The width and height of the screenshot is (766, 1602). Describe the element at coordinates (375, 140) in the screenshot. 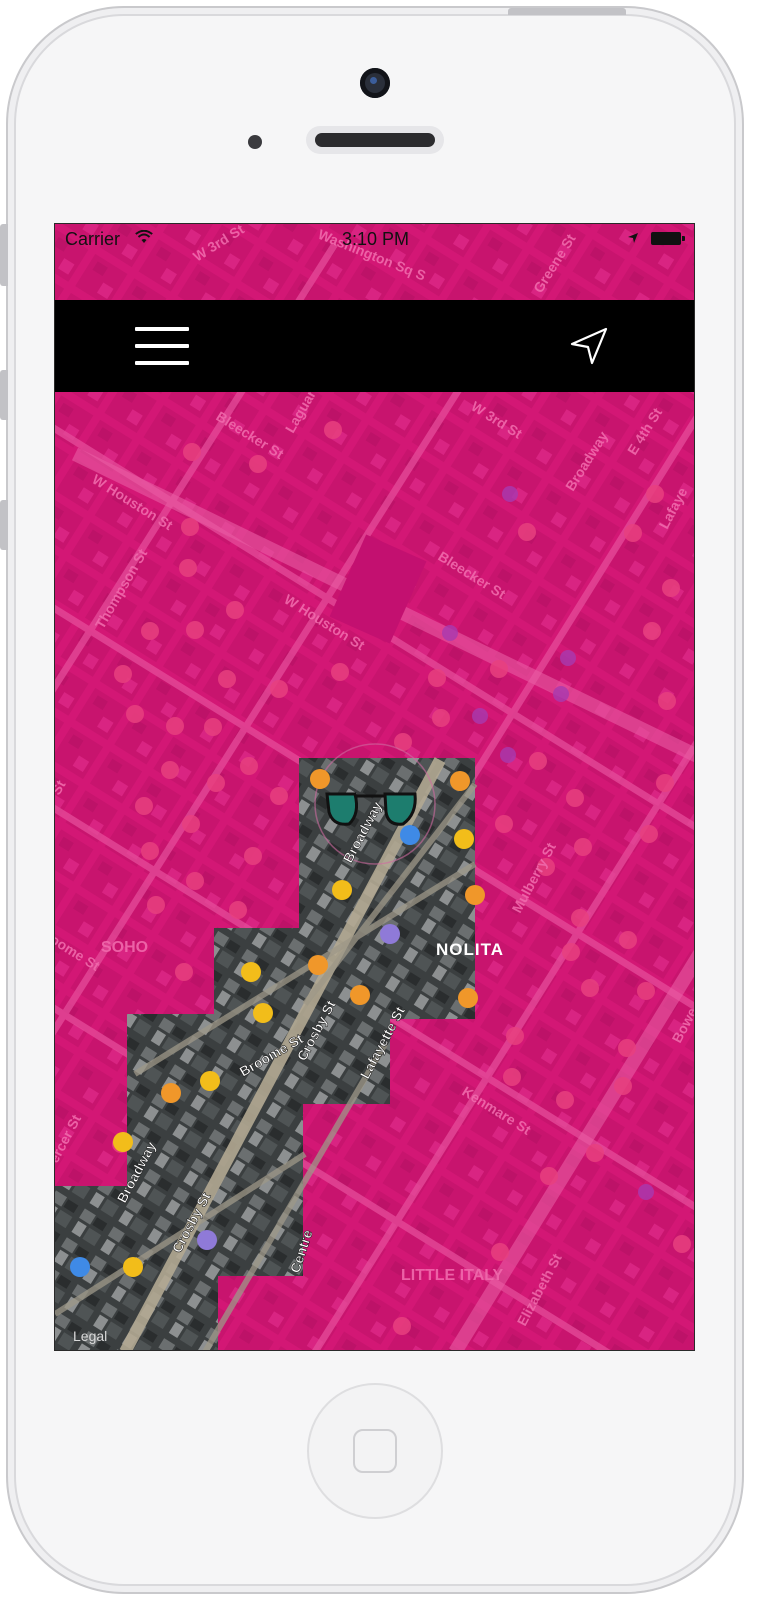

I see `earpiece-speaker` at that location.